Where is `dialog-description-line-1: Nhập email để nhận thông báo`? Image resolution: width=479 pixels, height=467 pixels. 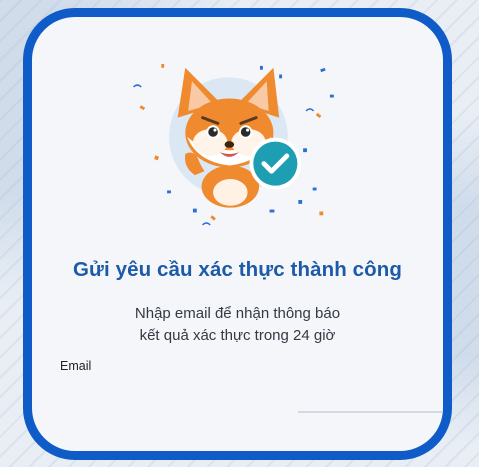 dialog-description-line-1: Nhập email để nhận thông báo is located at coordinates (237, 313).